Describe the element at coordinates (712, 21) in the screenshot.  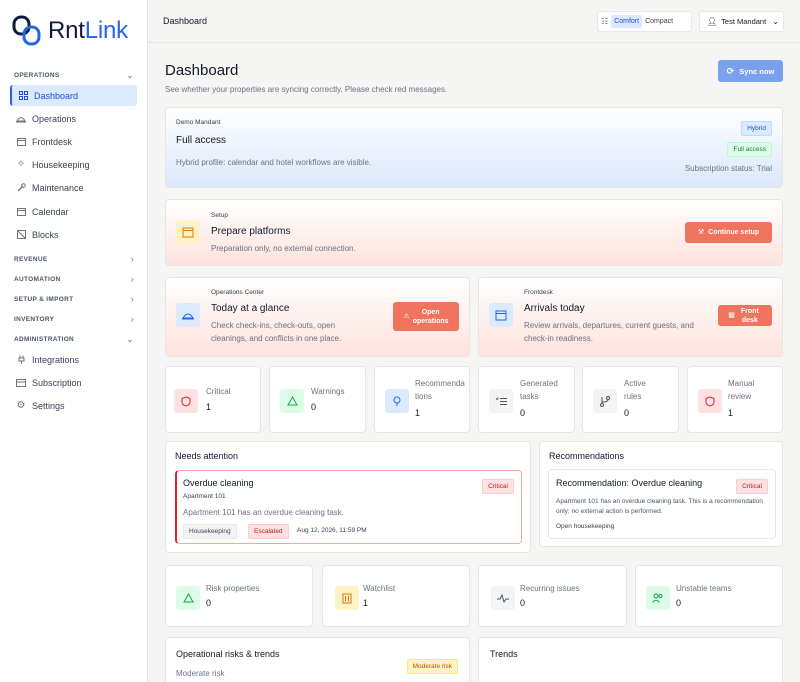
I see `user-icon: 👤︎` at that location.